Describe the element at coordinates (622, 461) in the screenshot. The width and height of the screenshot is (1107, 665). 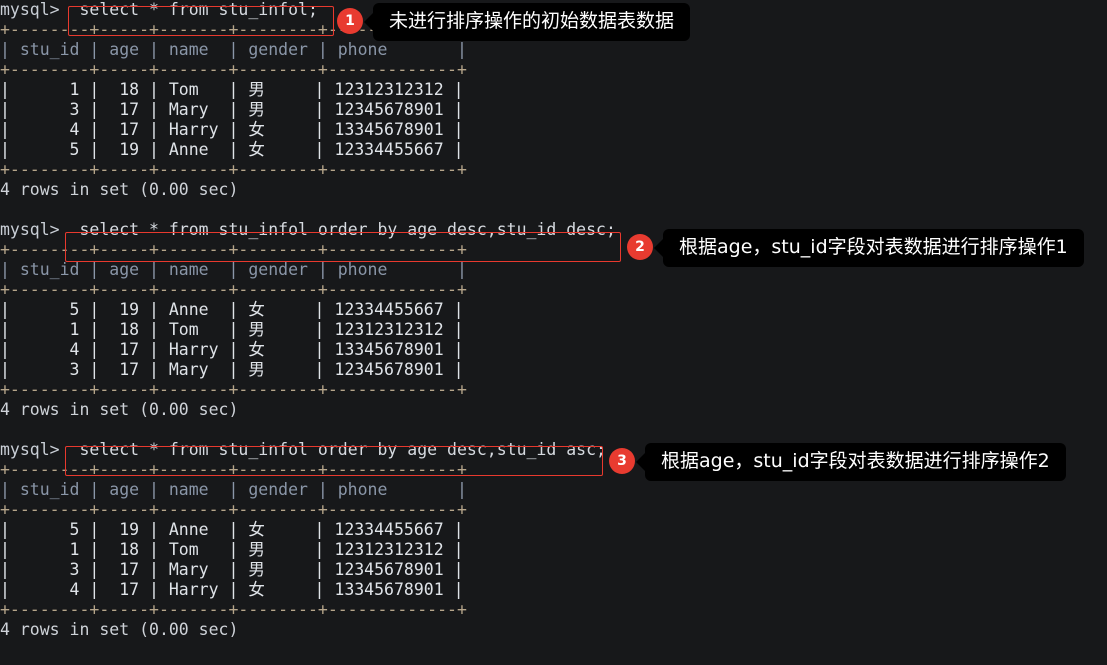
I see `annotation-badge-3: 3` at that location.